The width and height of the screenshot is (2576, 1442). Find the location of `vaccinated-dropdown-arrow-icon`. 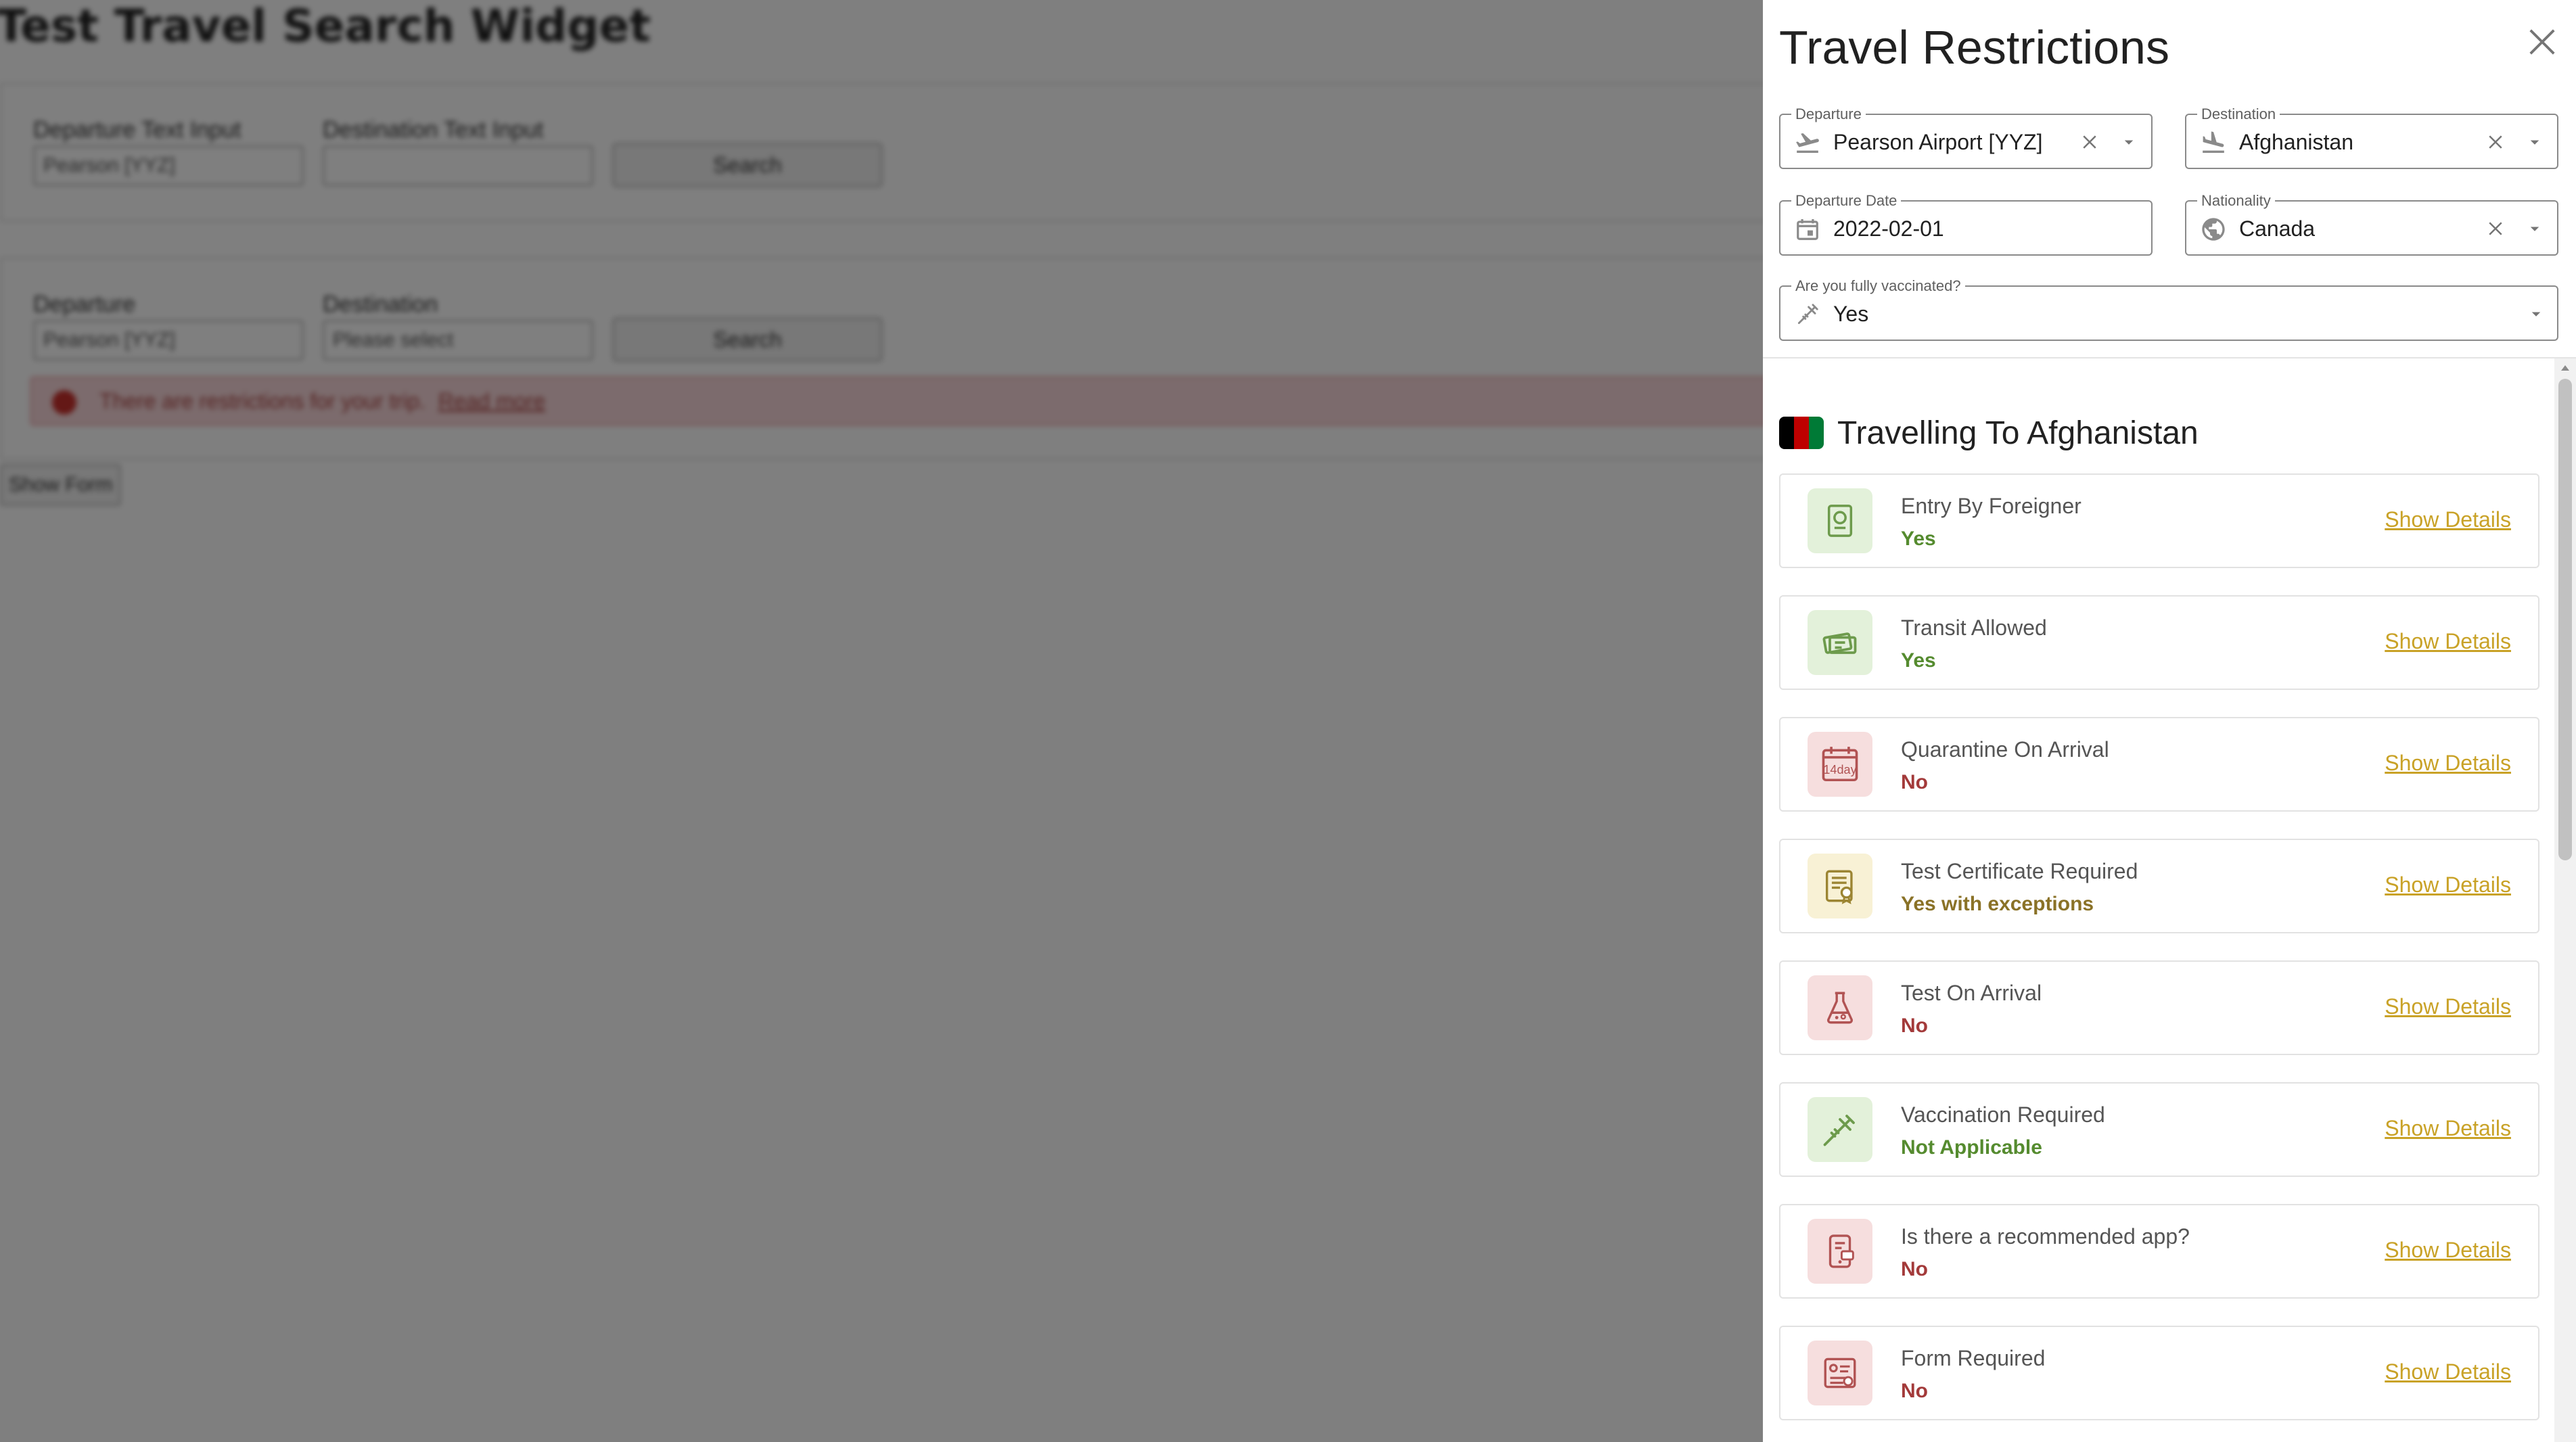

vaccinated-dropdown-arrow-icon is located at coordinates (2536, 314).